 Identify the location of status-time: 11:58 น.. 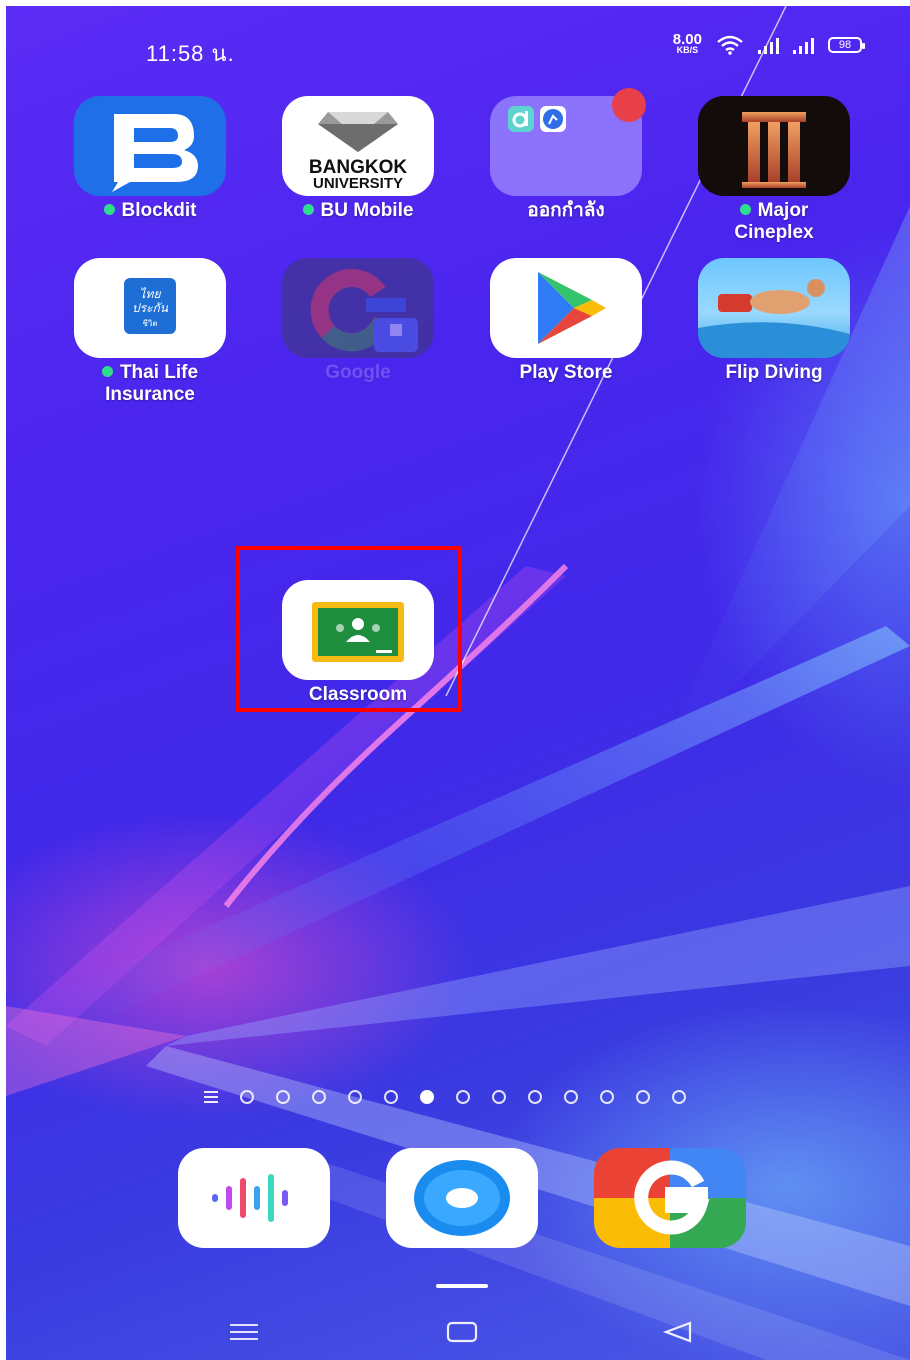
(190, 53).